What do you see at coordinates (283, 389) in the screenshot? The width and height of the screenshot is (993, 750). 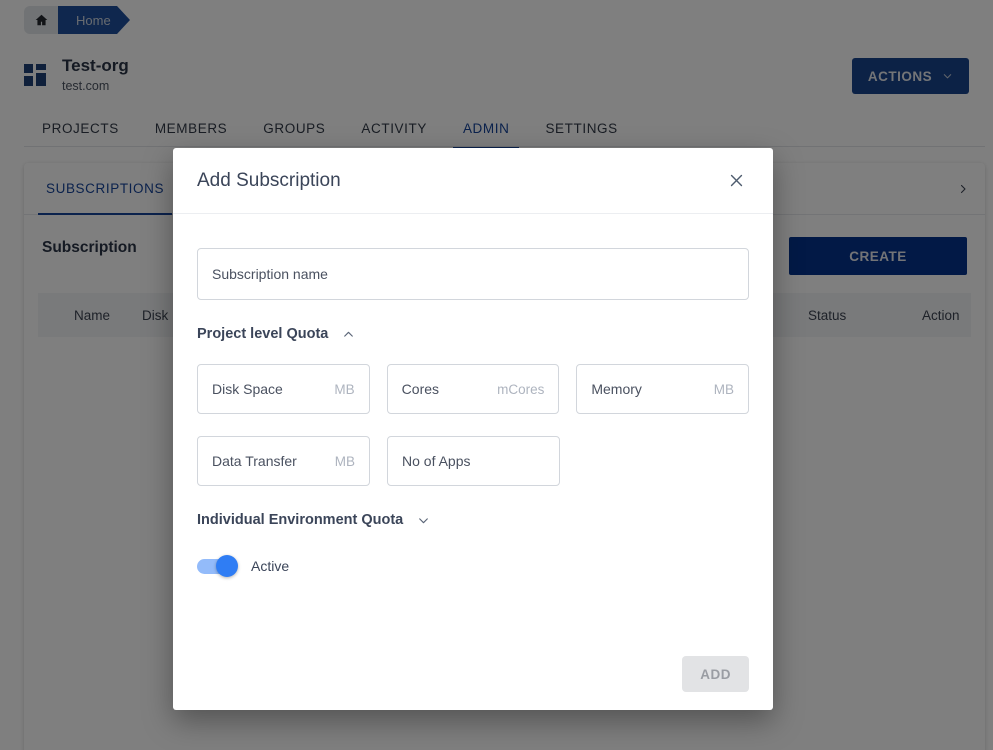 I see `quota-input-0: Disk Space MB` at bounding box center [283, 389].